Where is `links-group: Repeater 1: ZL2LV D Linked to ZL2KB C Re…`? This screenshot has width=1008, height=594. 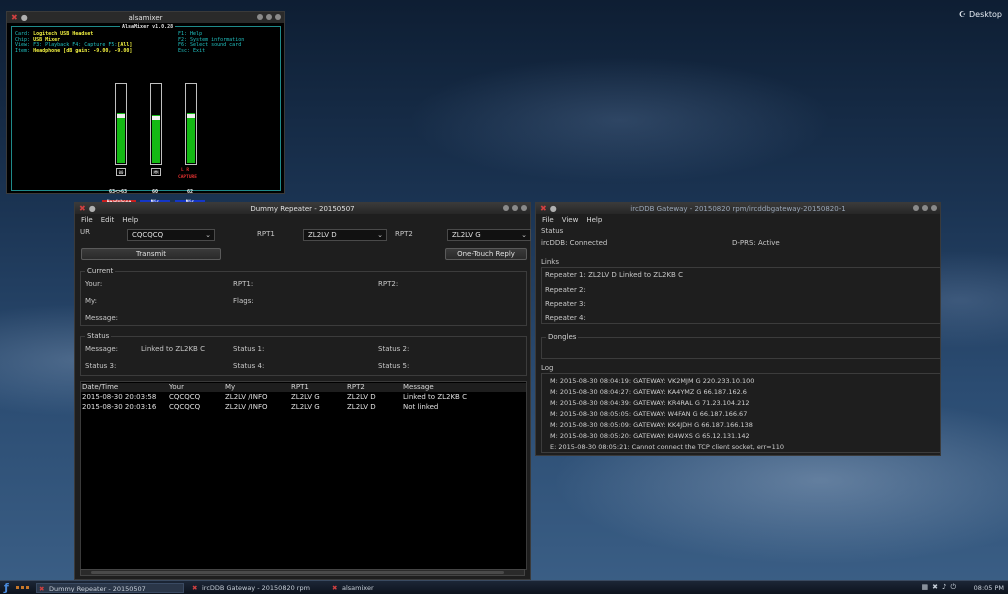
links-group: Repeater 1: ZL2LV D Linked to ZL2KB C Re… is located at coordinates (741, 295).